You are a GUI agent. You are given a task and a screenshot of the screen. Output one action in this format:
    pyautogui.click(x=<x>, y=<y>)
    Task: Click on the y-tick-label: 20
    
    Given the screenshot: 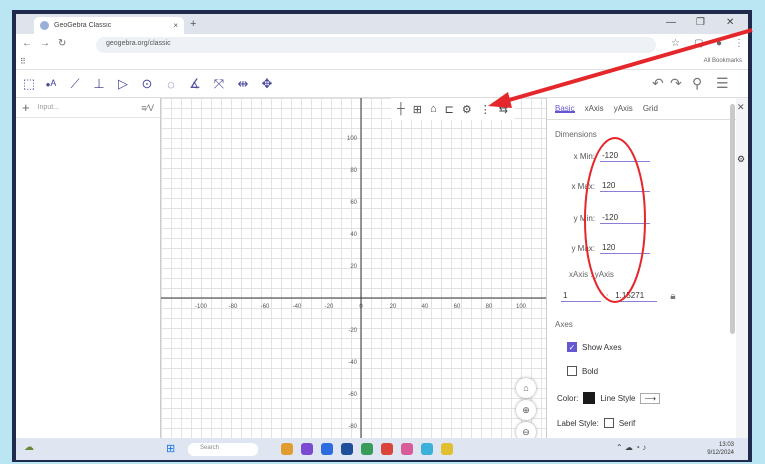 What is the action you would take?
    pyautogui.click(x=353, y=267)
    